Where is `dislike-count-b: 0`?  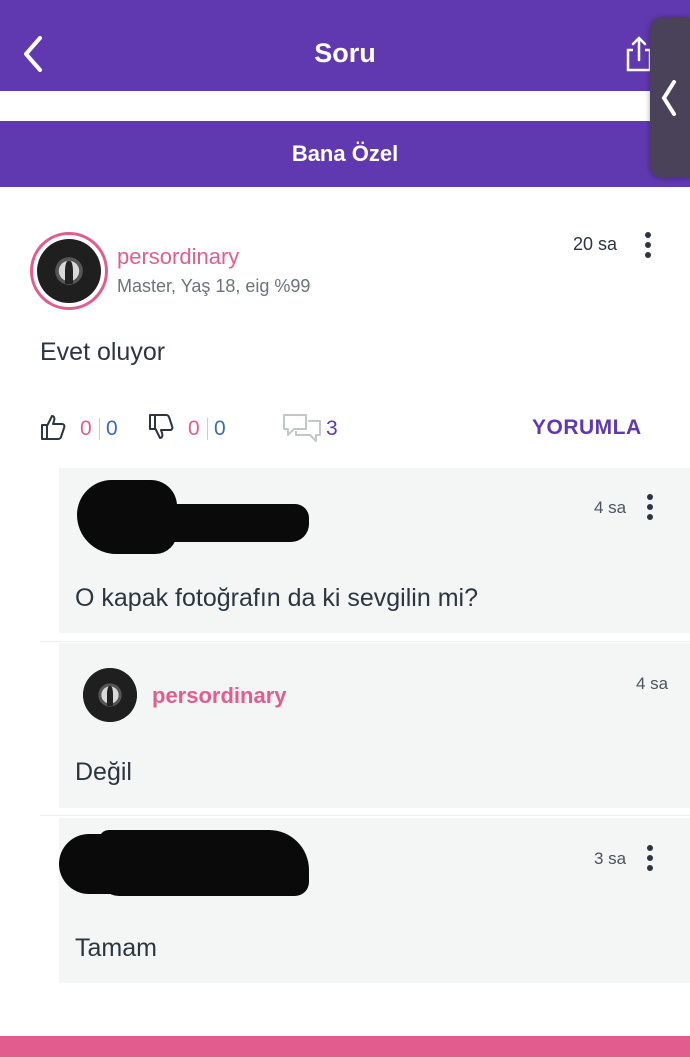
dislike-count-b: 0 is located at coordinates (220, 428).